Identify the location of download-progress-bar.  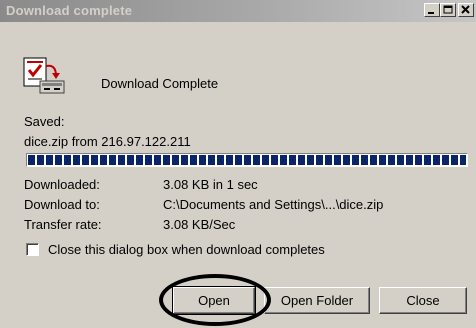
(247, 160).